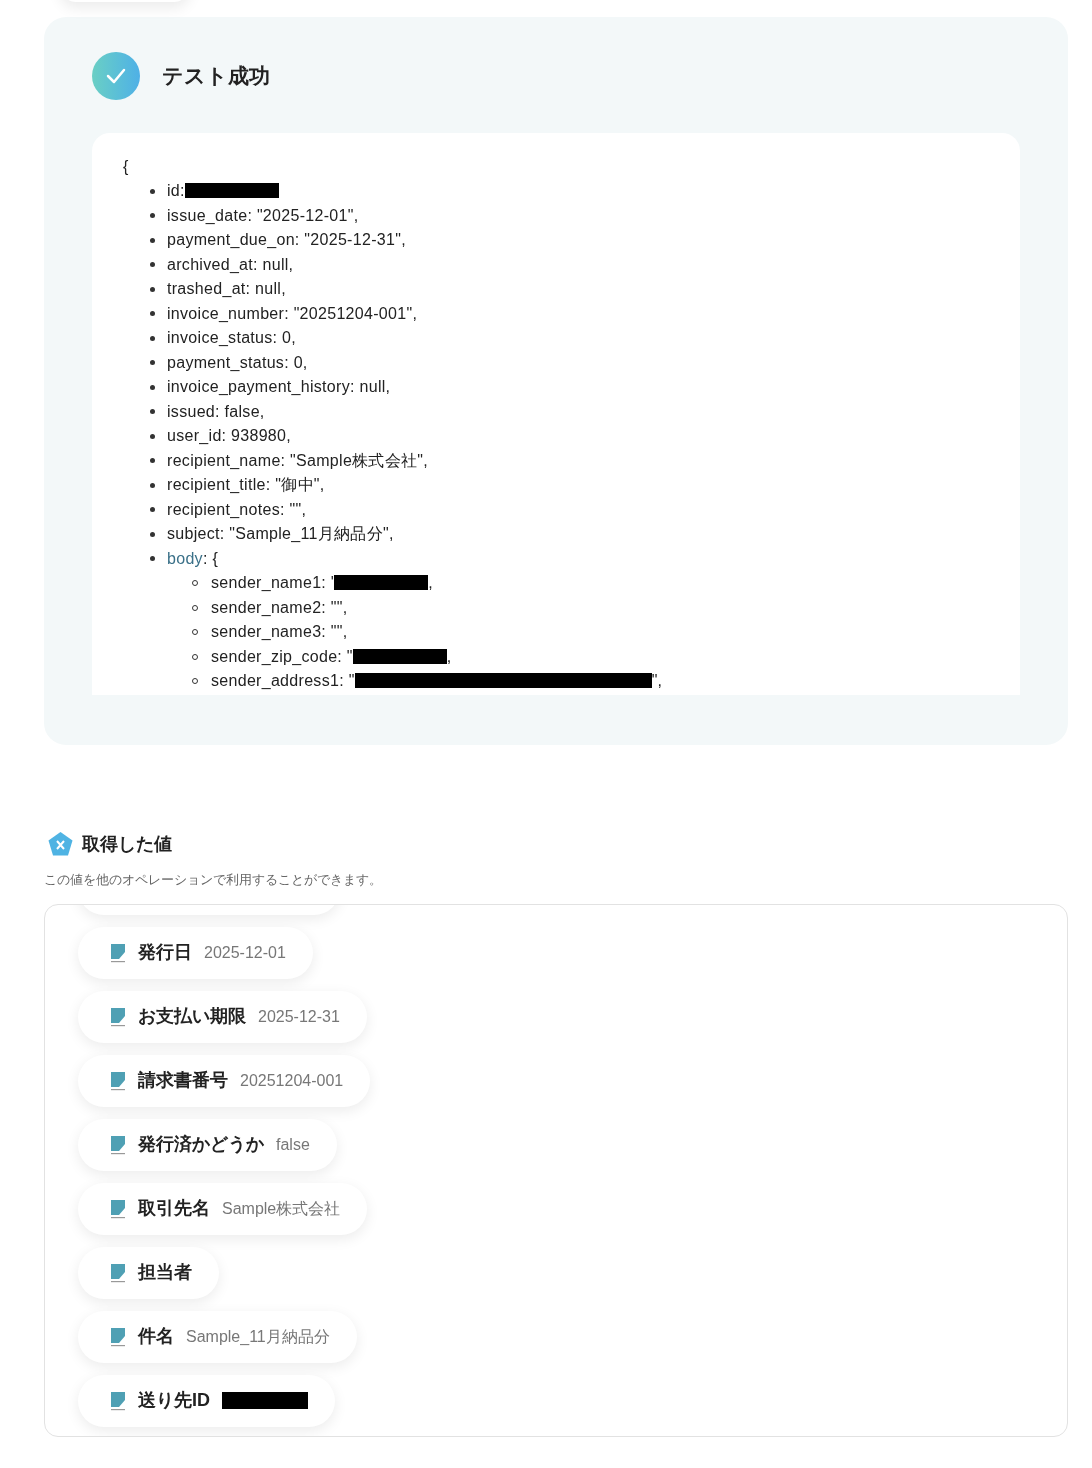 The width and height of the screenshot is (1092, 1468). What do you see at coordinates (237, 362) in the screenshot?
I see `code-line: payment_status: 0,` at bounding box center [237, 362].